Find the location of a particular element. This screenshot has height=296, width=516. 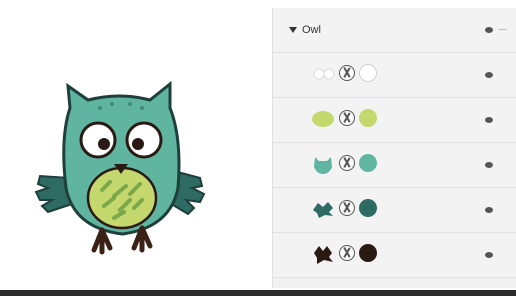

layer-group-name: Owl is located at coordinates (311, 30).